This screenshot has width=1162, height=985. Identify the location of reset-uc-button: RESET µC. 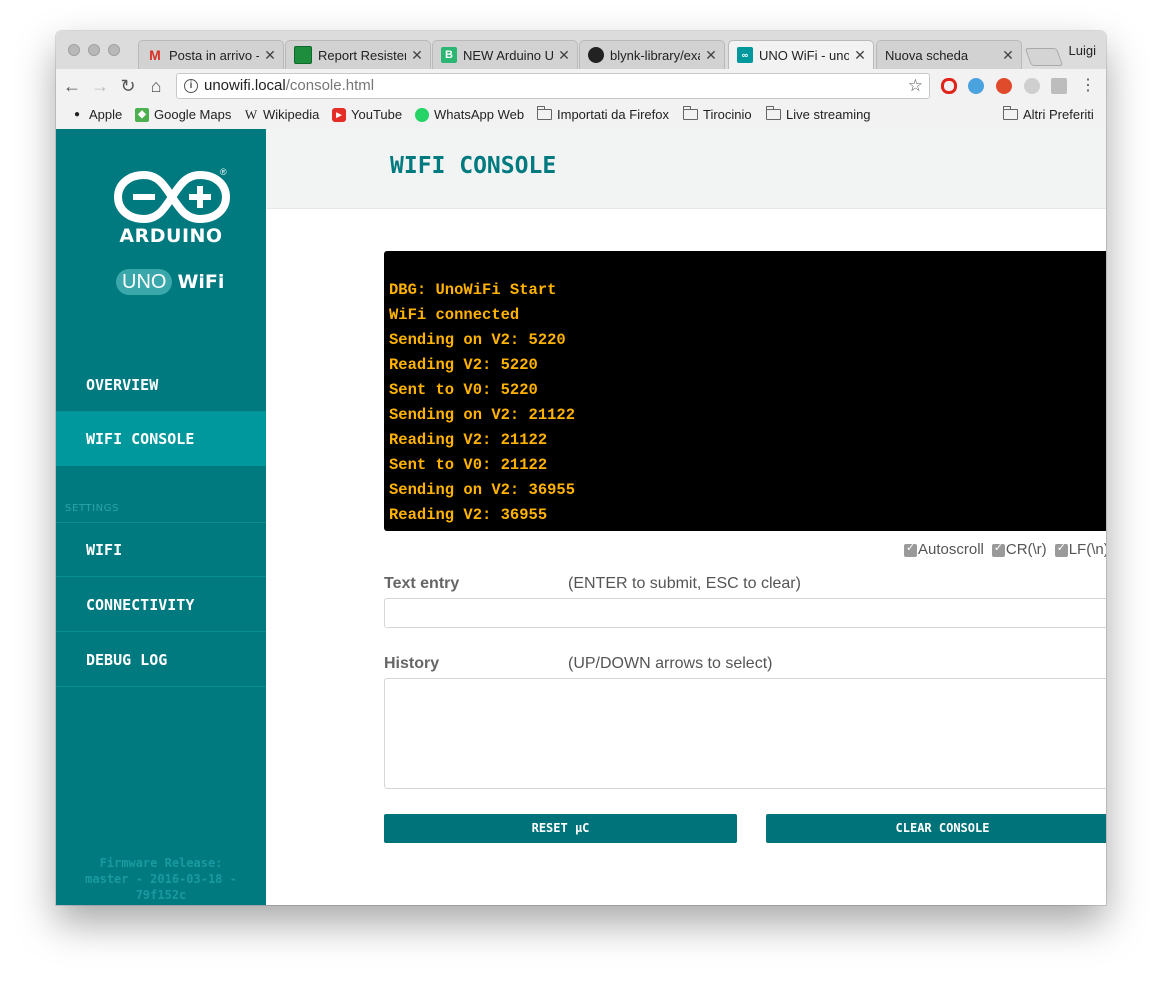
(560, 828).